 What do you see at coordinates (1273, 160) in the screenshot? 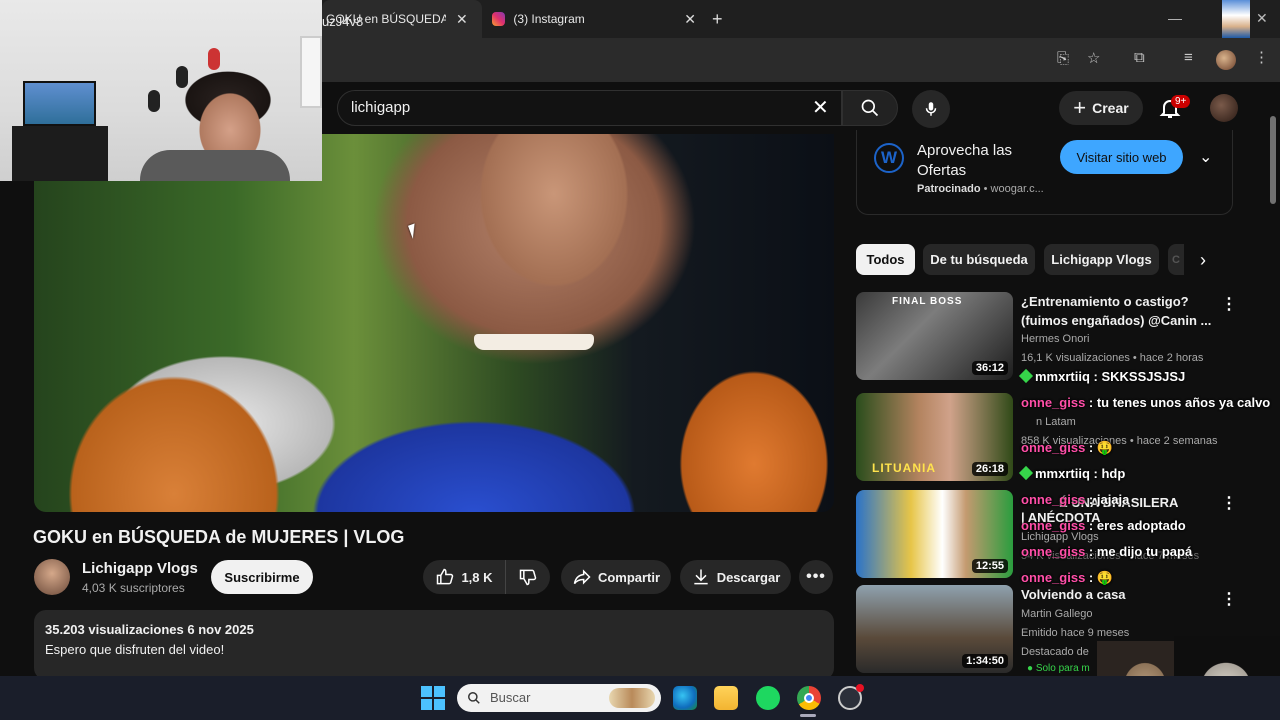
I see `page-scrollbar` at bounding box center [1273, 160].